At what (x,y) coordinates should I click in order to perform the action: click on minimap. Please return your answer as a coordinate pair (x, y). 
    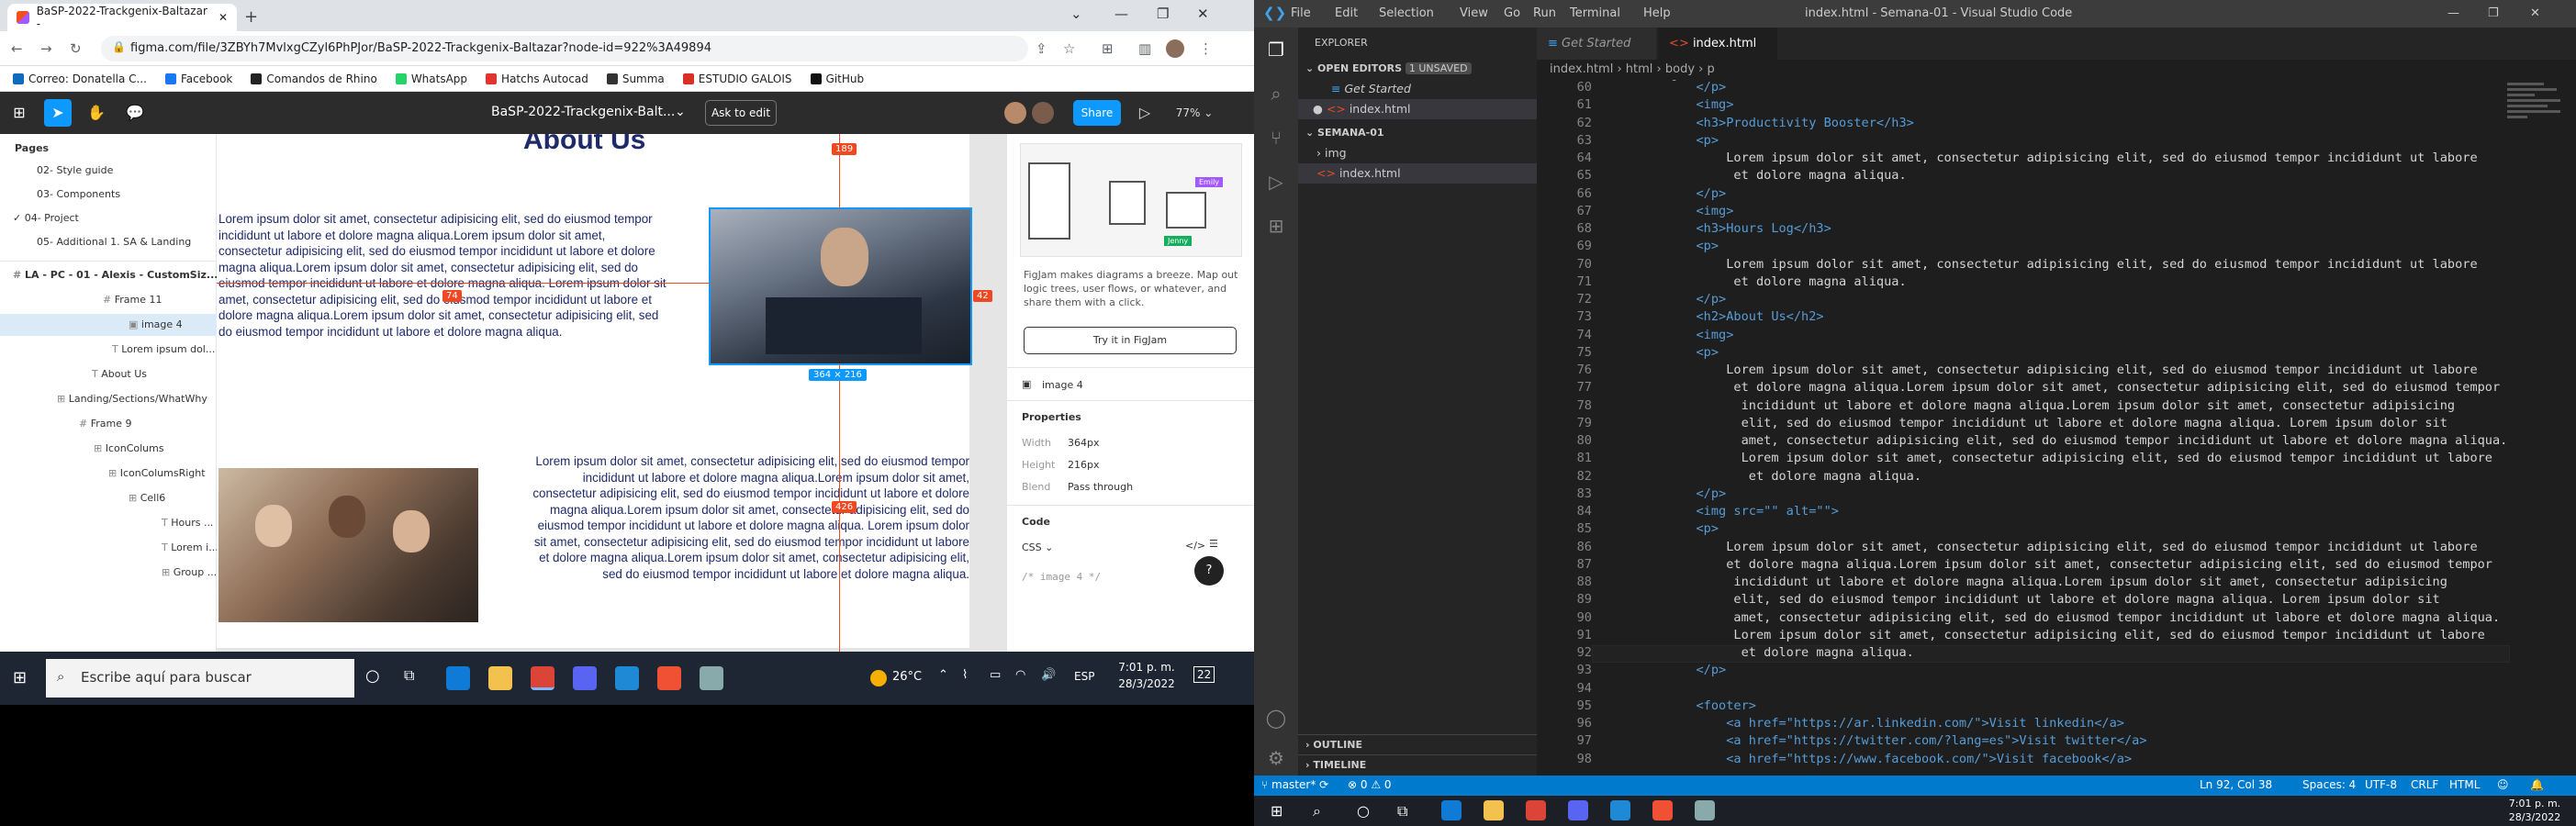
    Looking at the image, I should click on (2534, 135).